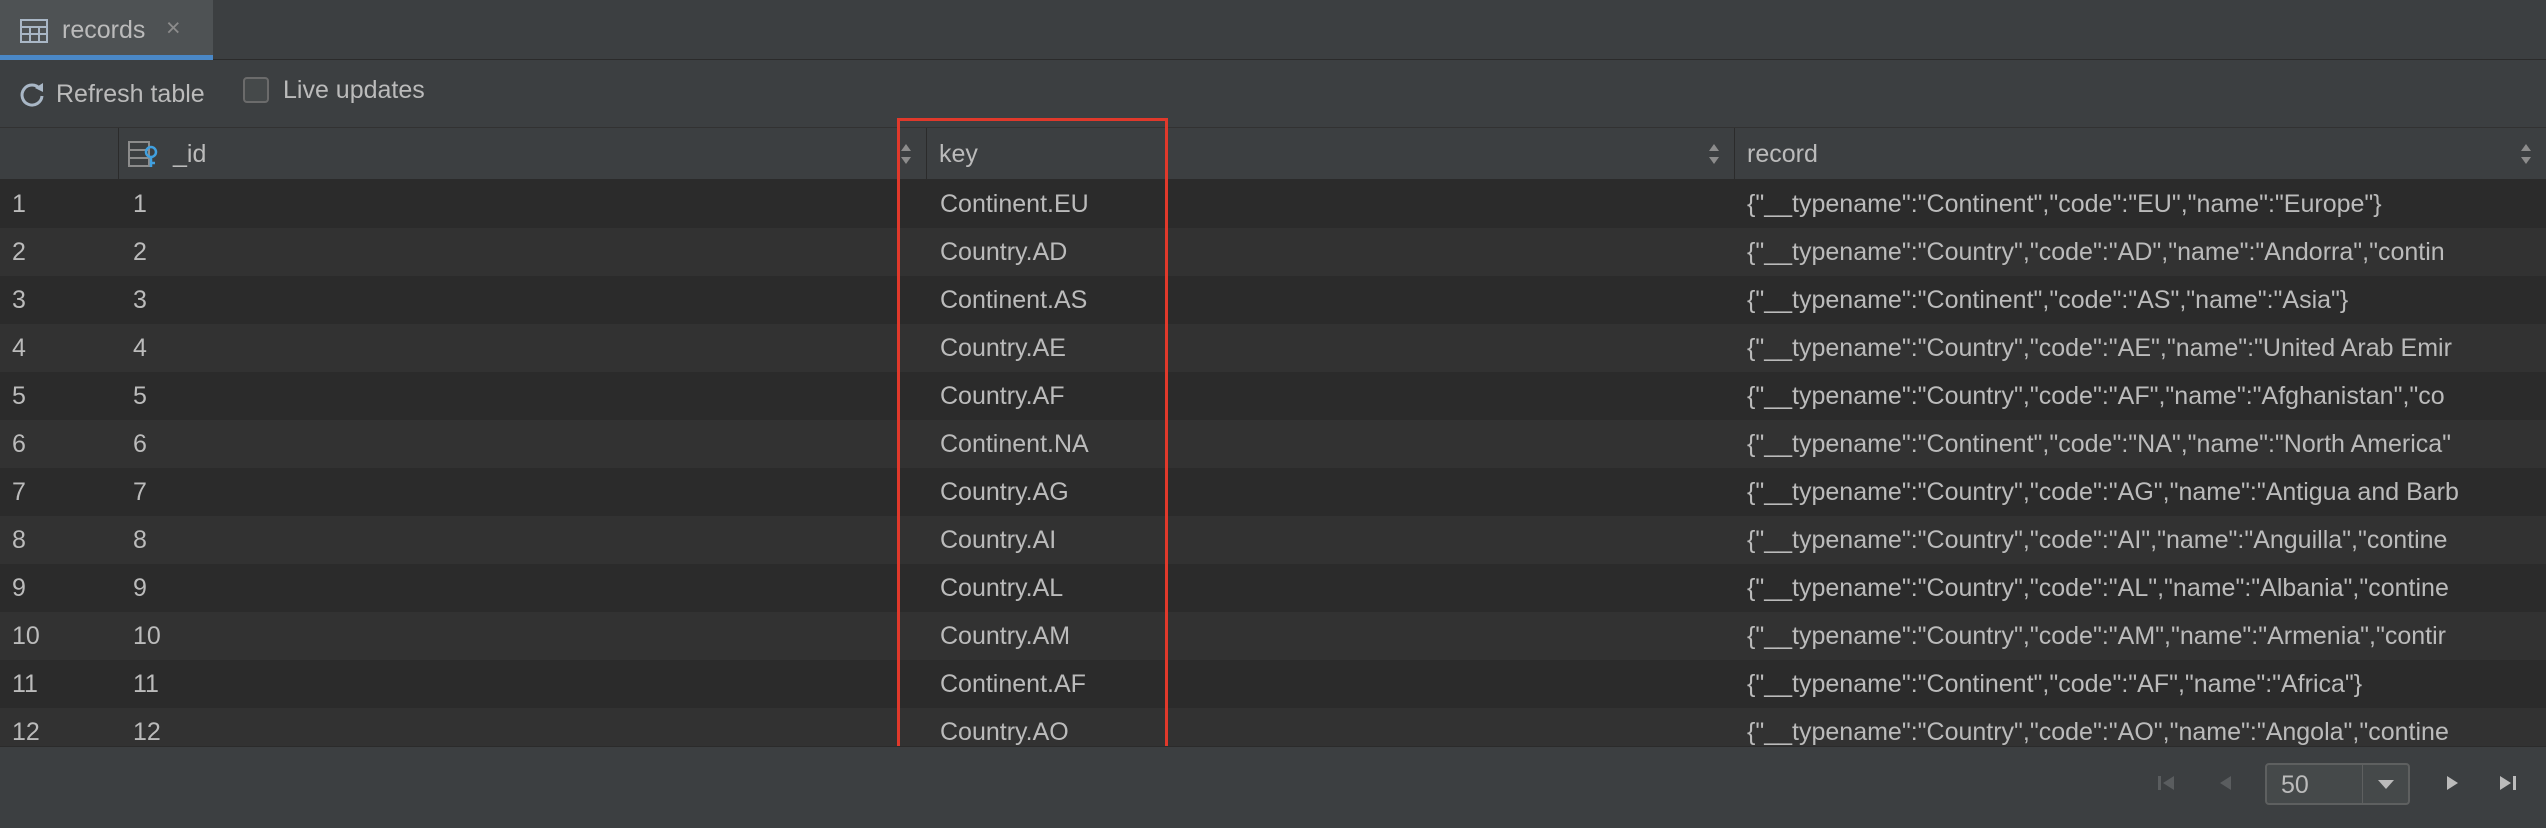 This screenshot has width=2546, height=828. Describe the element at coordinates (523, 348) in the screenshot. I see `id-cell: 4` at that location.